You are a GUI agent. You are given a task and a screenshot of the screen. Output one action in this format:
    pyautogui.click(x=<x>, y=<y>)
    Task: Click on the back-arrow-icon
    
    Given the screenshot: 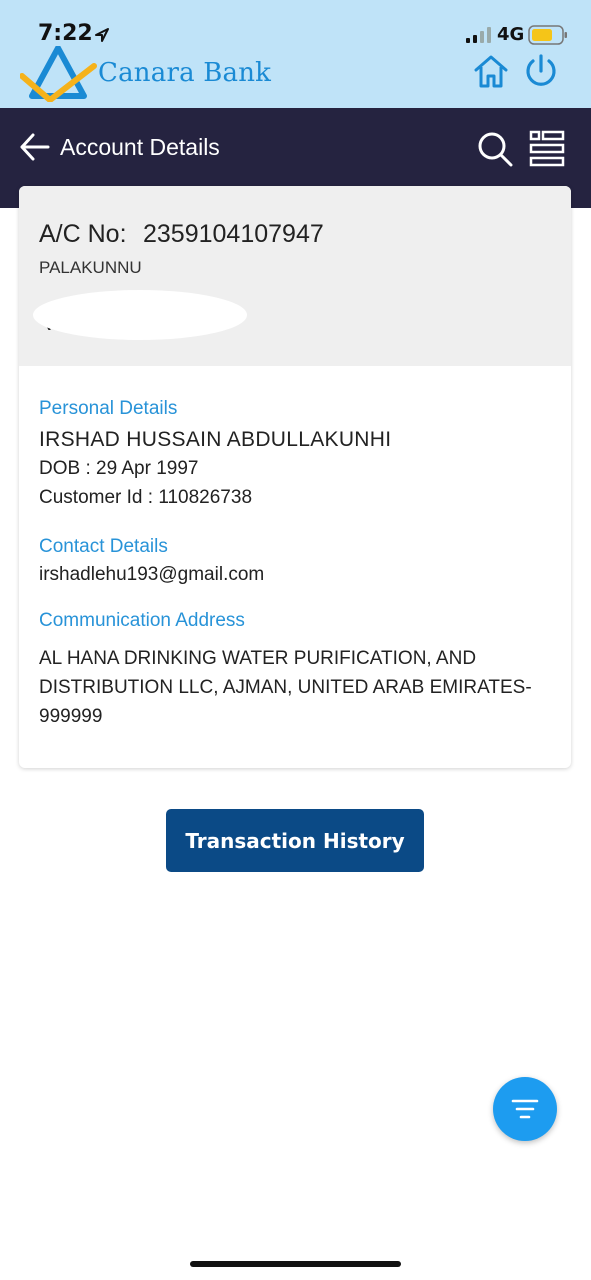 What is the action you would take?
    pyautogui.click(x=35, y=147)
    